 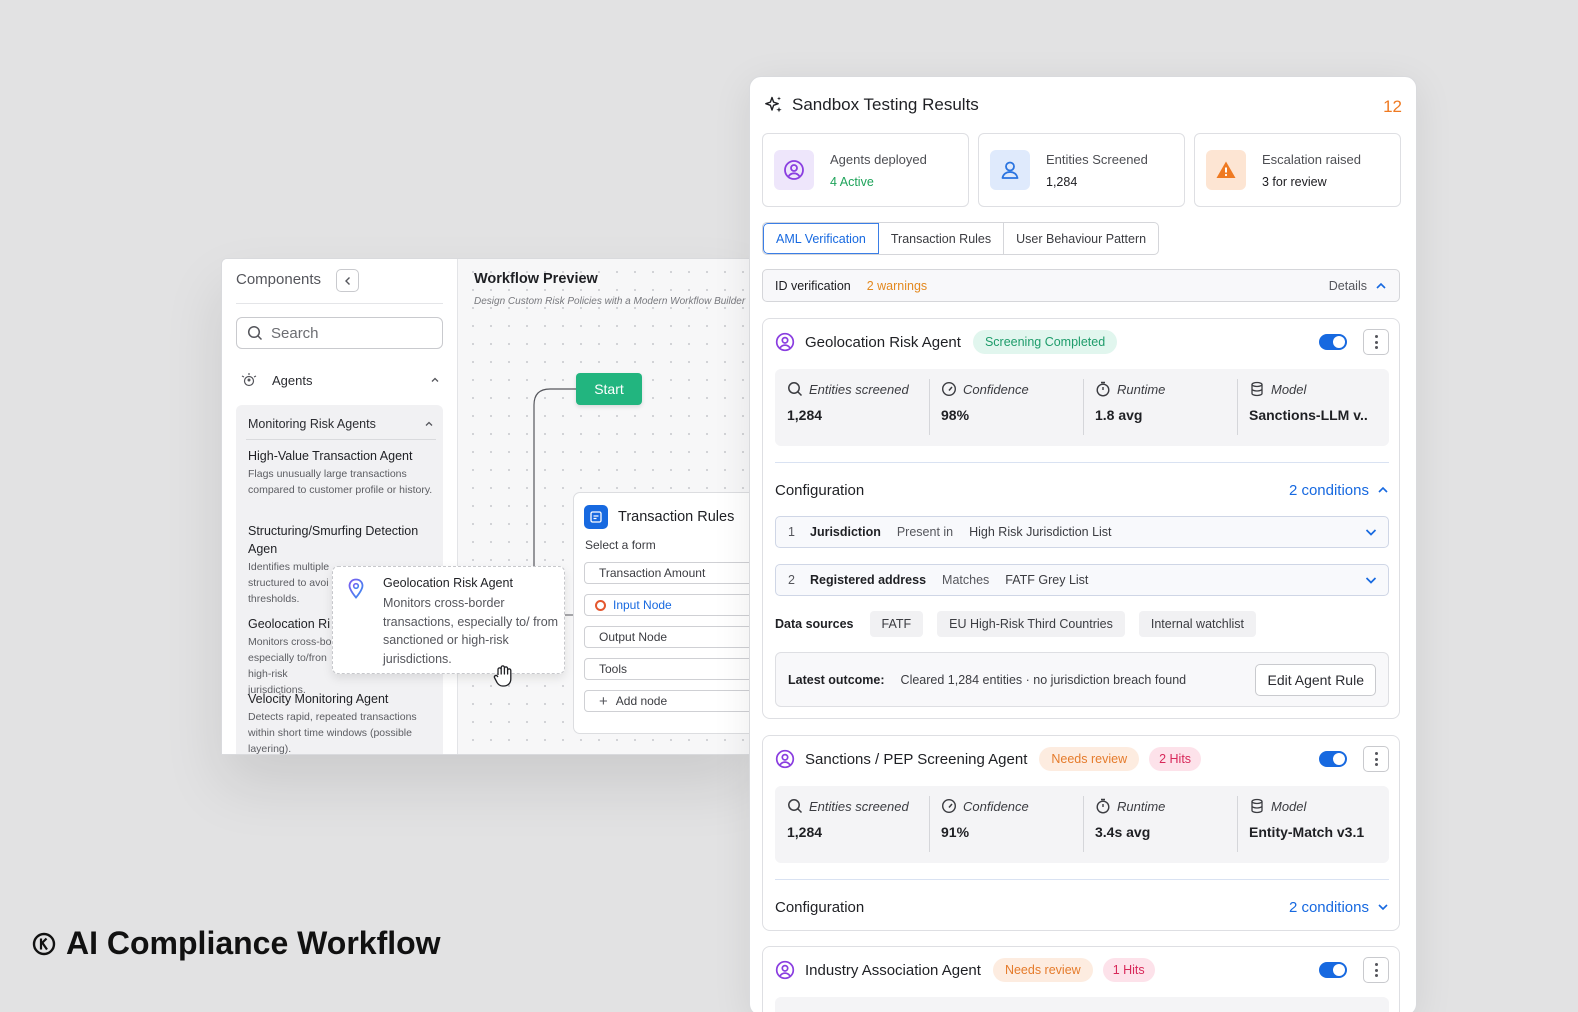 I want to click on id-verification-bar: ID verification 2 warnings Details, so click(x=1081, y=285).